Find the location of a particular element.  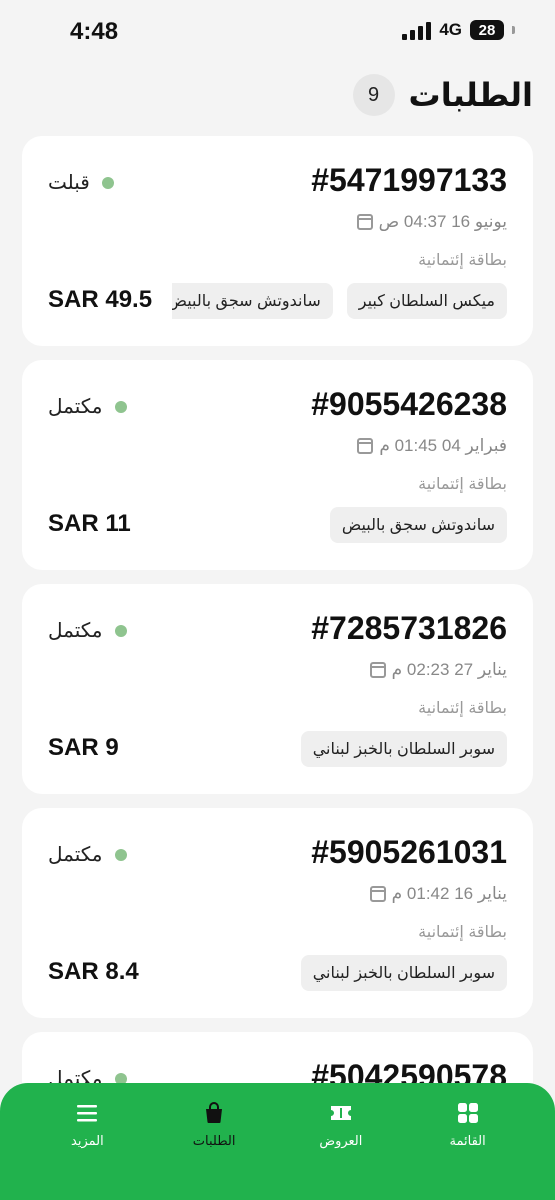

order-item-chip: ميكس السلطان كبير is located at coordinates (426, 301).